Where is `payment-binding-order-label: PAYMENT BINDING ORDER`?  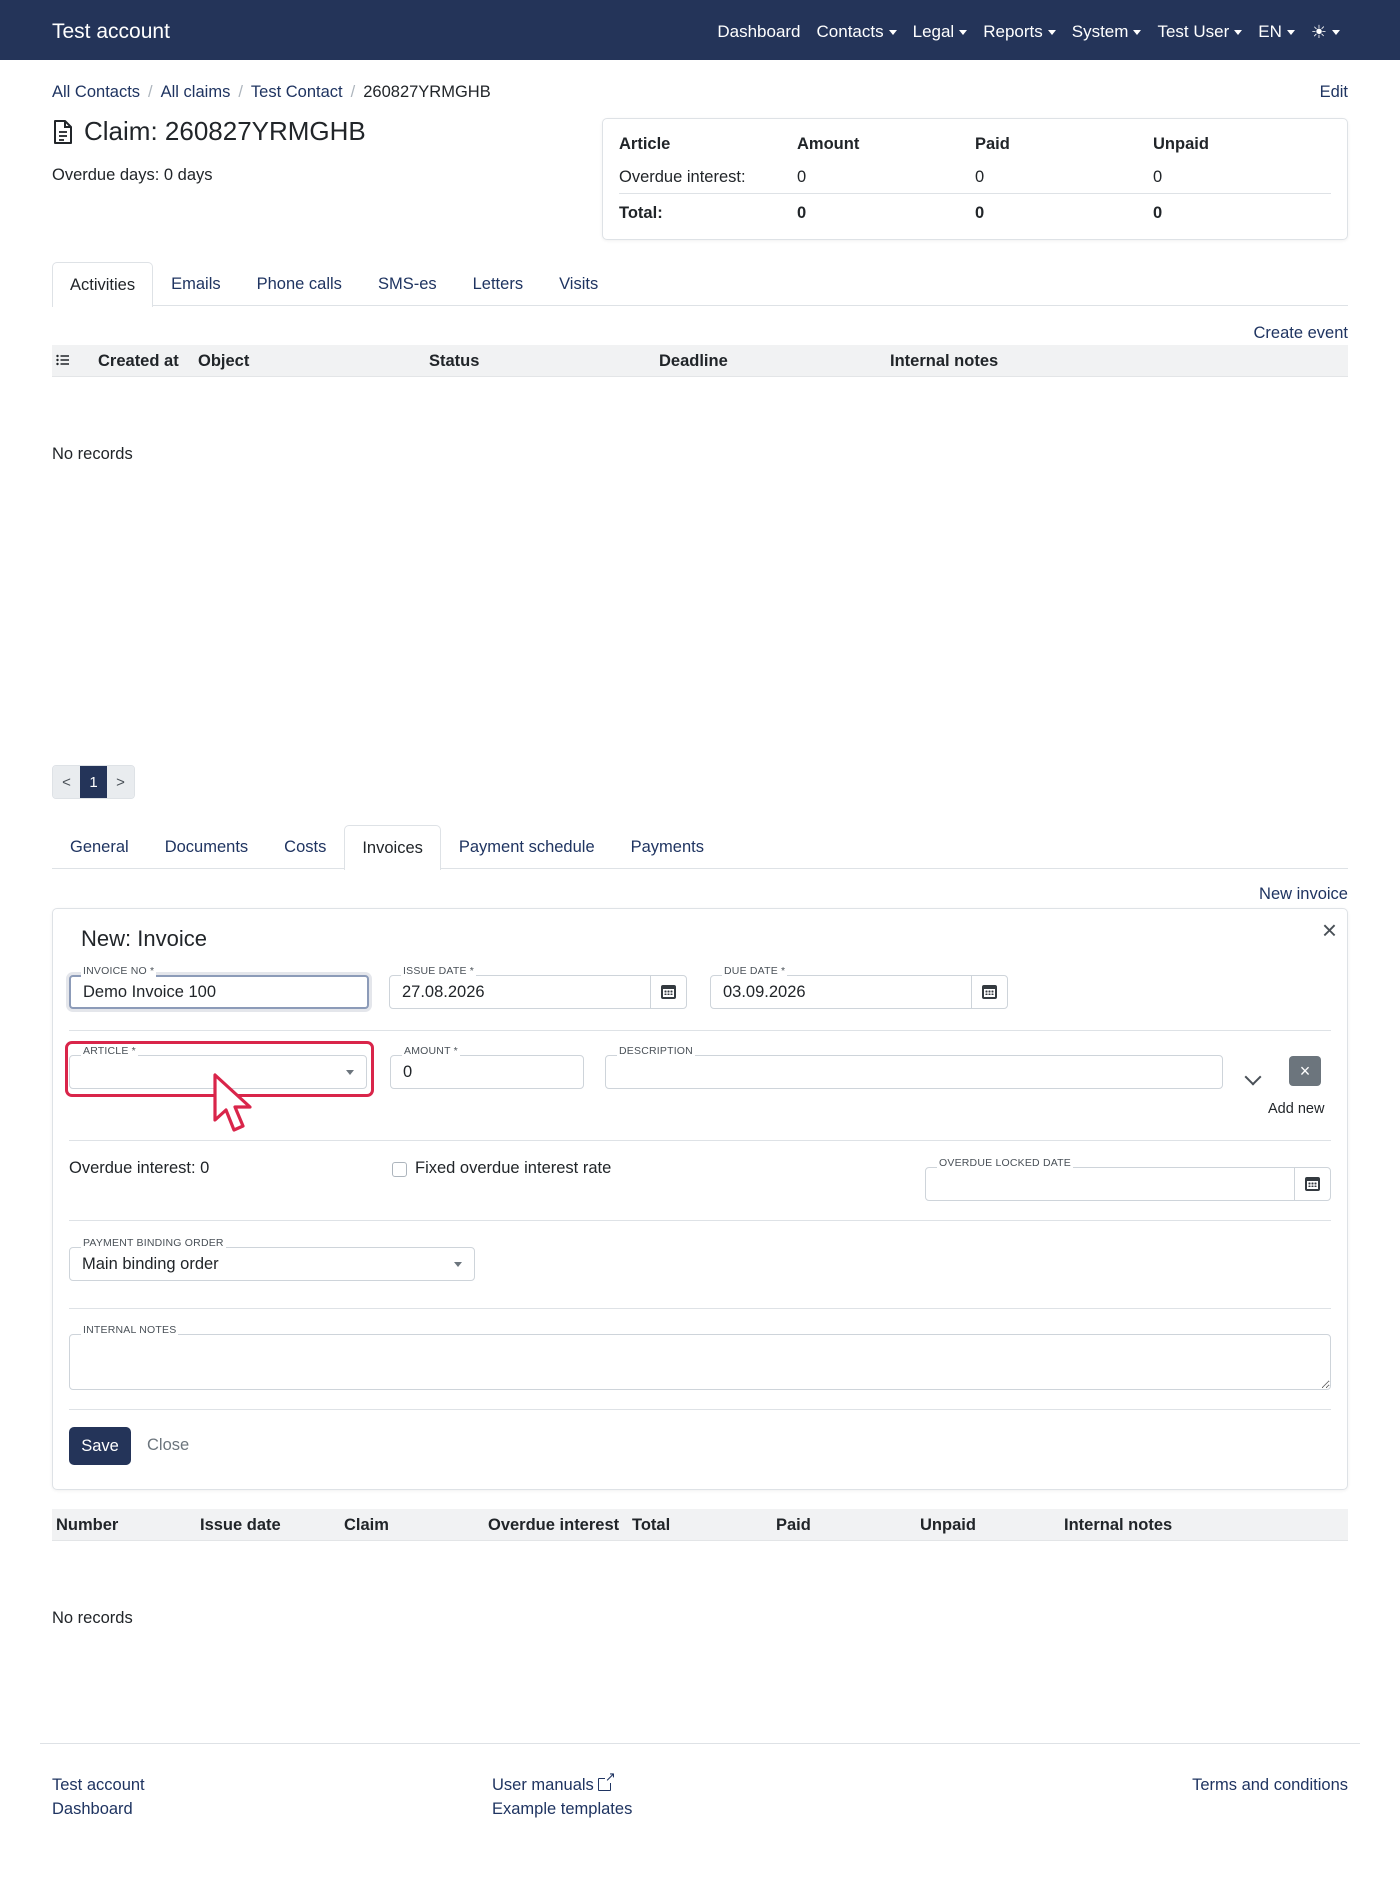
payment-binding-order-label: PAYMENT BINDING ORDER is located at coordinates (153, 1243).